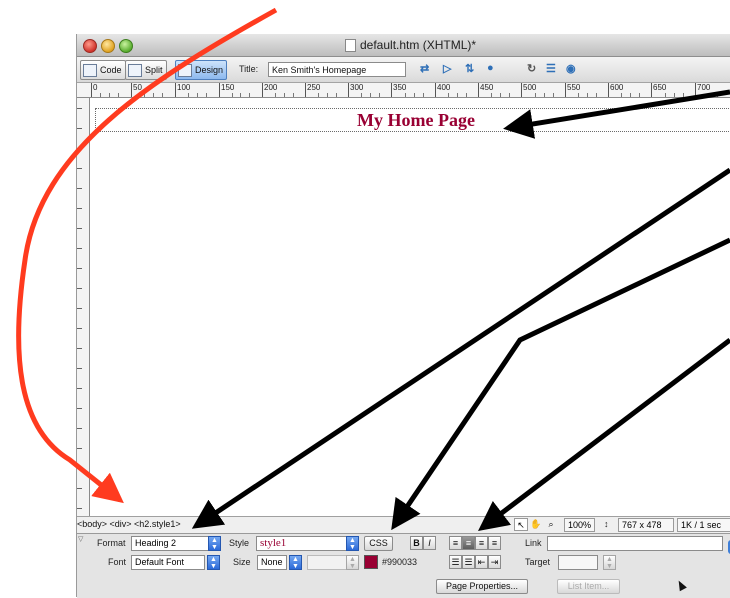 The image size is (730, 598). Describe the element at coordinates (135, 70) in the screenshot. I see `split-view-icon` at that location.